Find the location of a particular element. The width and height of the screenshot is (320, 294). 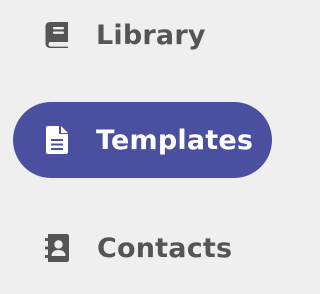

sidebar-item-library: Library is located at coordinates (125, 35).